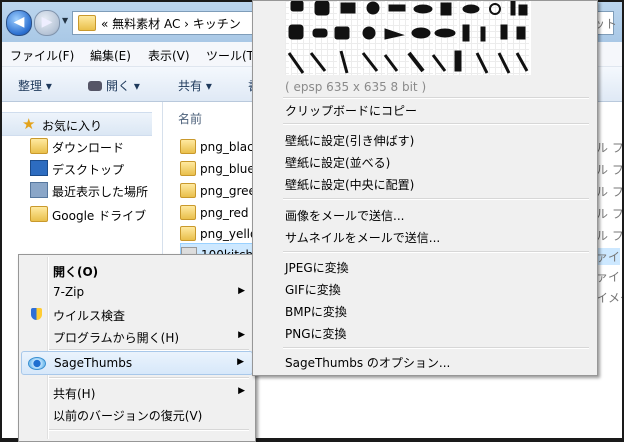  What do you see at coordinates (19, 23) in the screenshot?
I see `back-button: ◀` at bounding box center [19, 23].